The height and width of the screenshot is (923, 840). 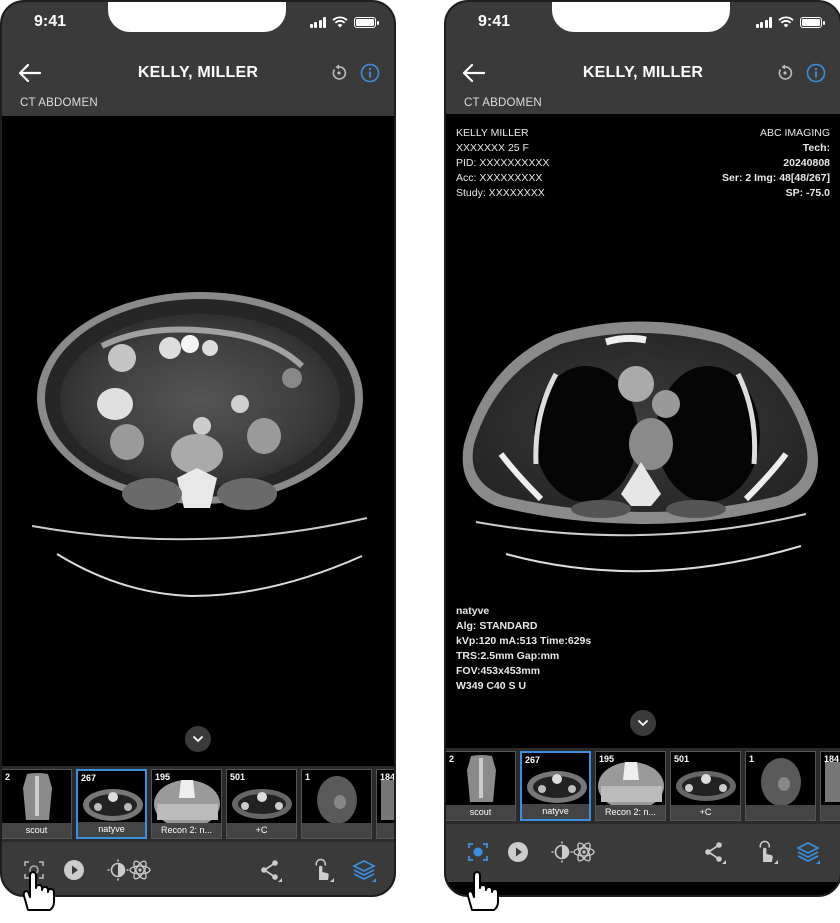 I want to click on scan-icon, so click(x=478, y=852).